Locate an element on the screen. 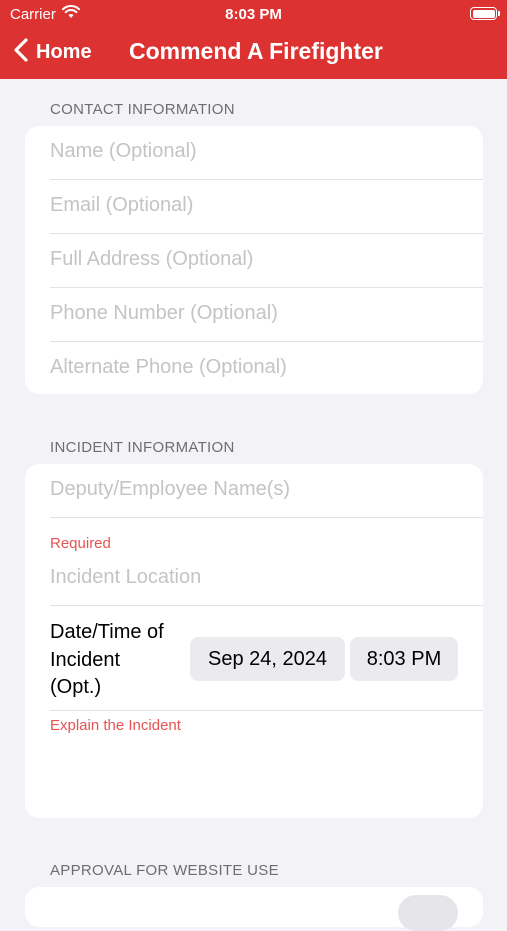  name-placeholder: Name (Optional) is located at coordinates (123, 151).